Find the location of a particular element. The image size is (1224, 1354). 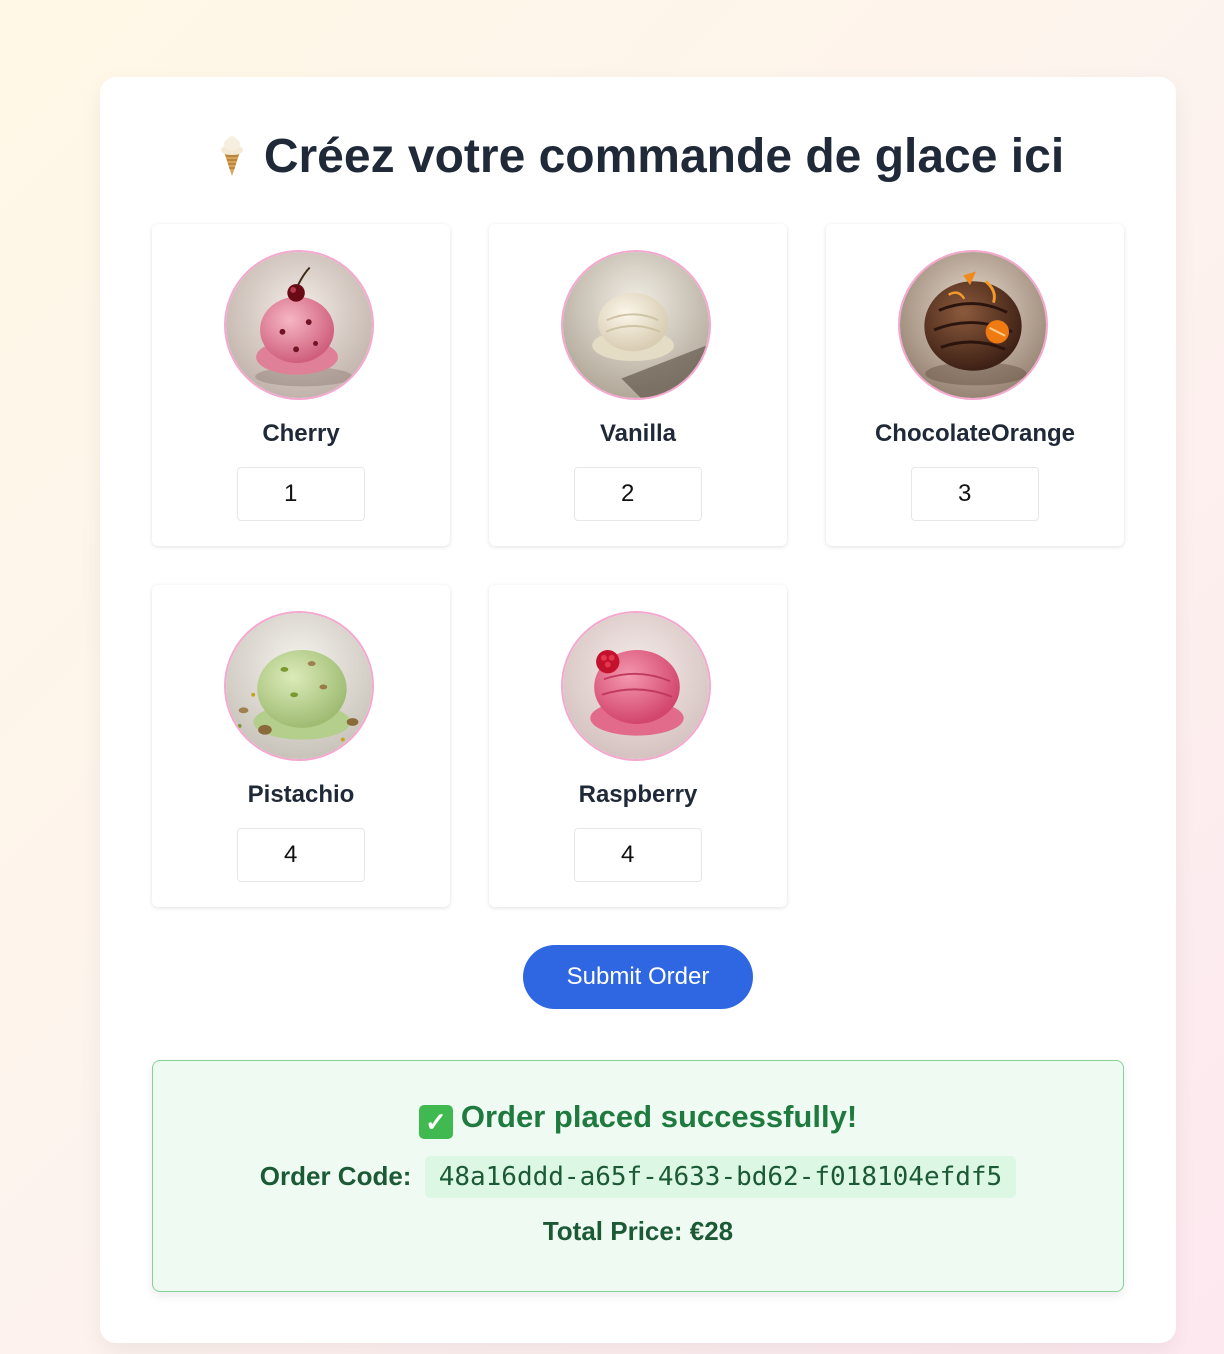

check-mark-icon: ✓ is located at coordinates (435, 1122).